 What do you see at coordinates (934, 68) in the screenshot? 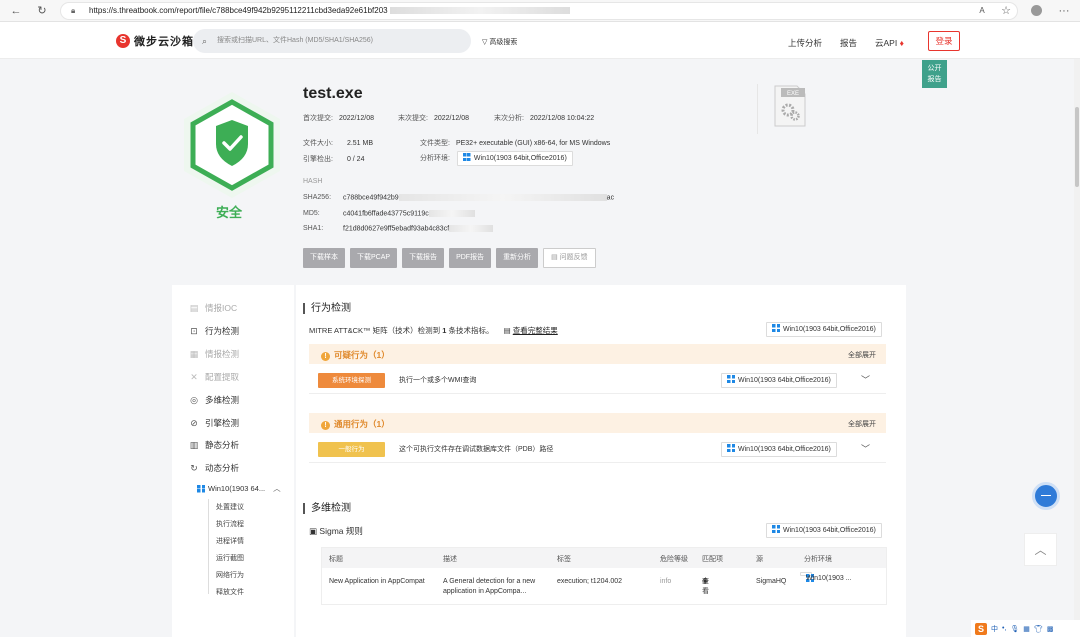
I see `public-report-line1: 公开` at bounding box center [934, 68].